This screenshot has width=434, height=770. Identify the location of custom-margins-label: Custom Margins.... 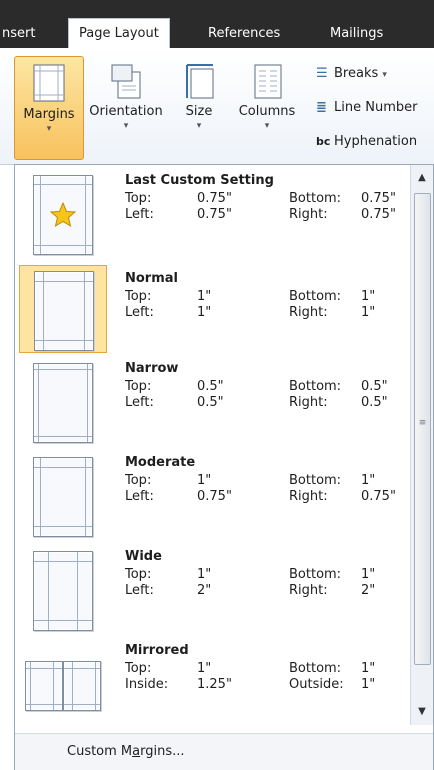
(126, 751).